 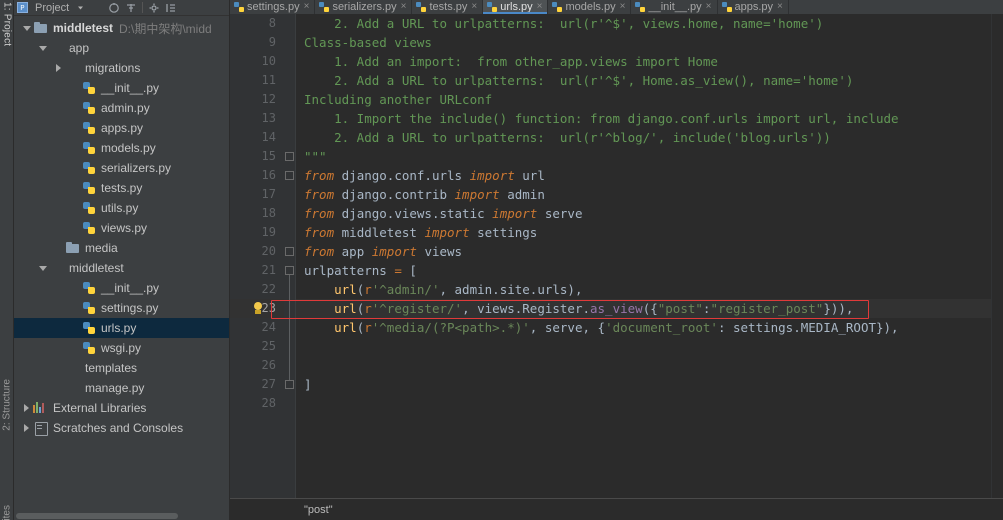 What do you see at coordinates (653, 156) in the screenshot?
I see `code-line-15: """` at bounding box center [653, 156].